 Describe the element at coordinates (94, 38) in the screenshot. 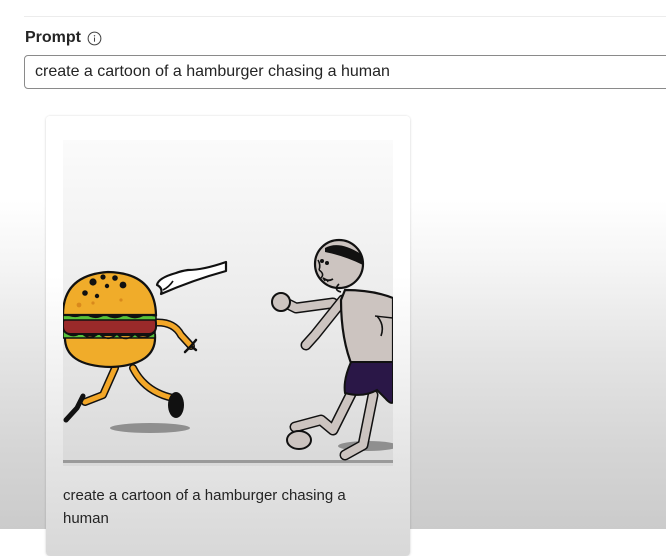

I see `info-icon` at that location.